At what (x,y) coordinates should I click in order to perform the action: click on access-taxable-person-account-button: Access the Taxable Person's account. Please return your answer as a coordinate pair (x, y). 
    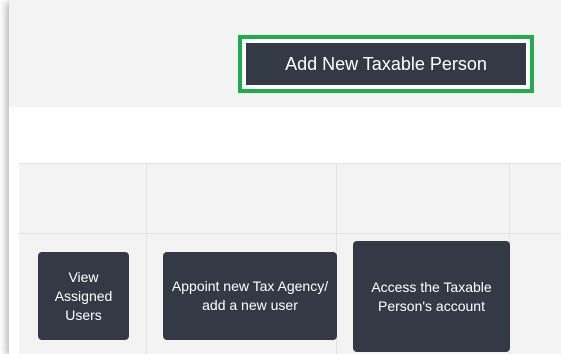
    Looking at the image, I should click on (431, 296).